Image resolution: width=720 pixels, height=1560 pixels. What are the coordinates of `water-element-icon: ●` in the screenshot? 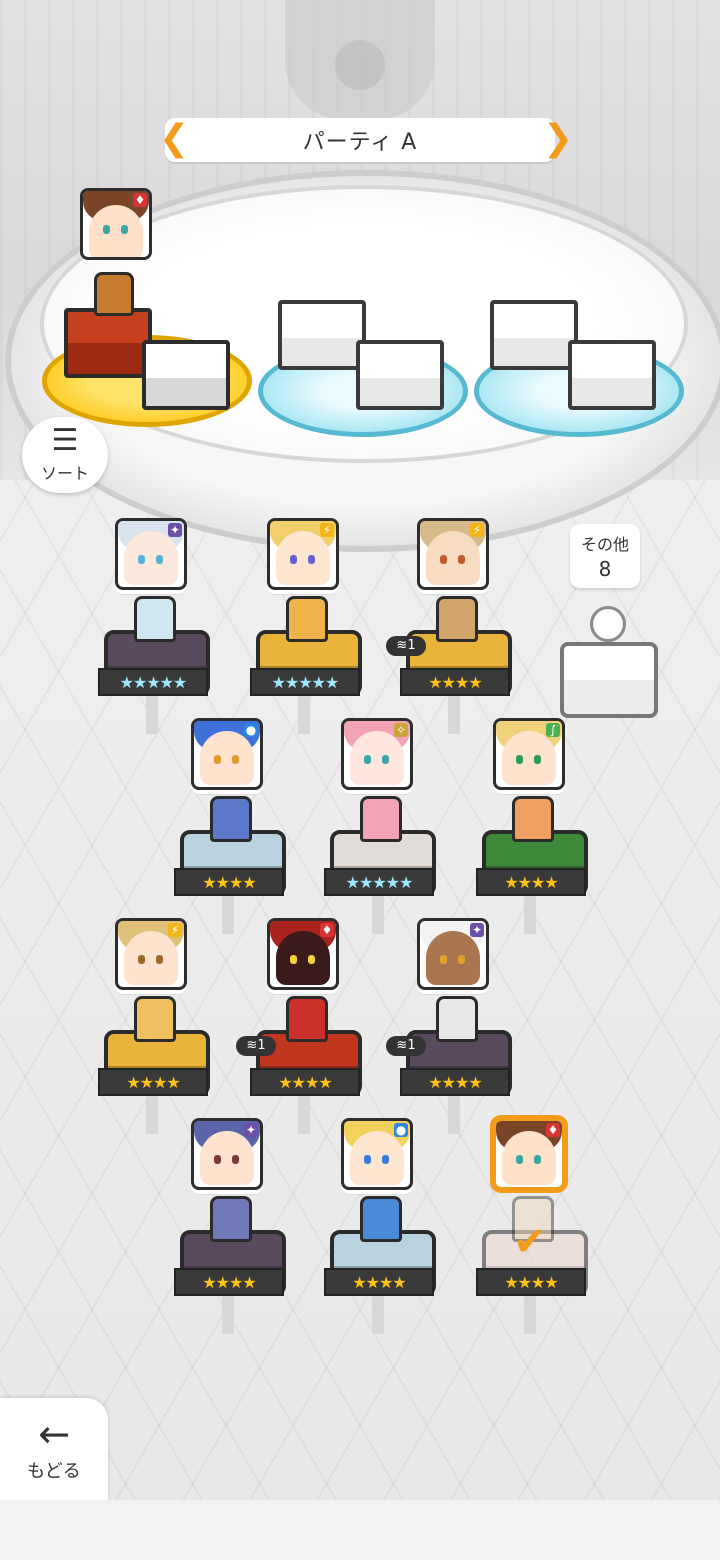 It's located at (401, 1130).